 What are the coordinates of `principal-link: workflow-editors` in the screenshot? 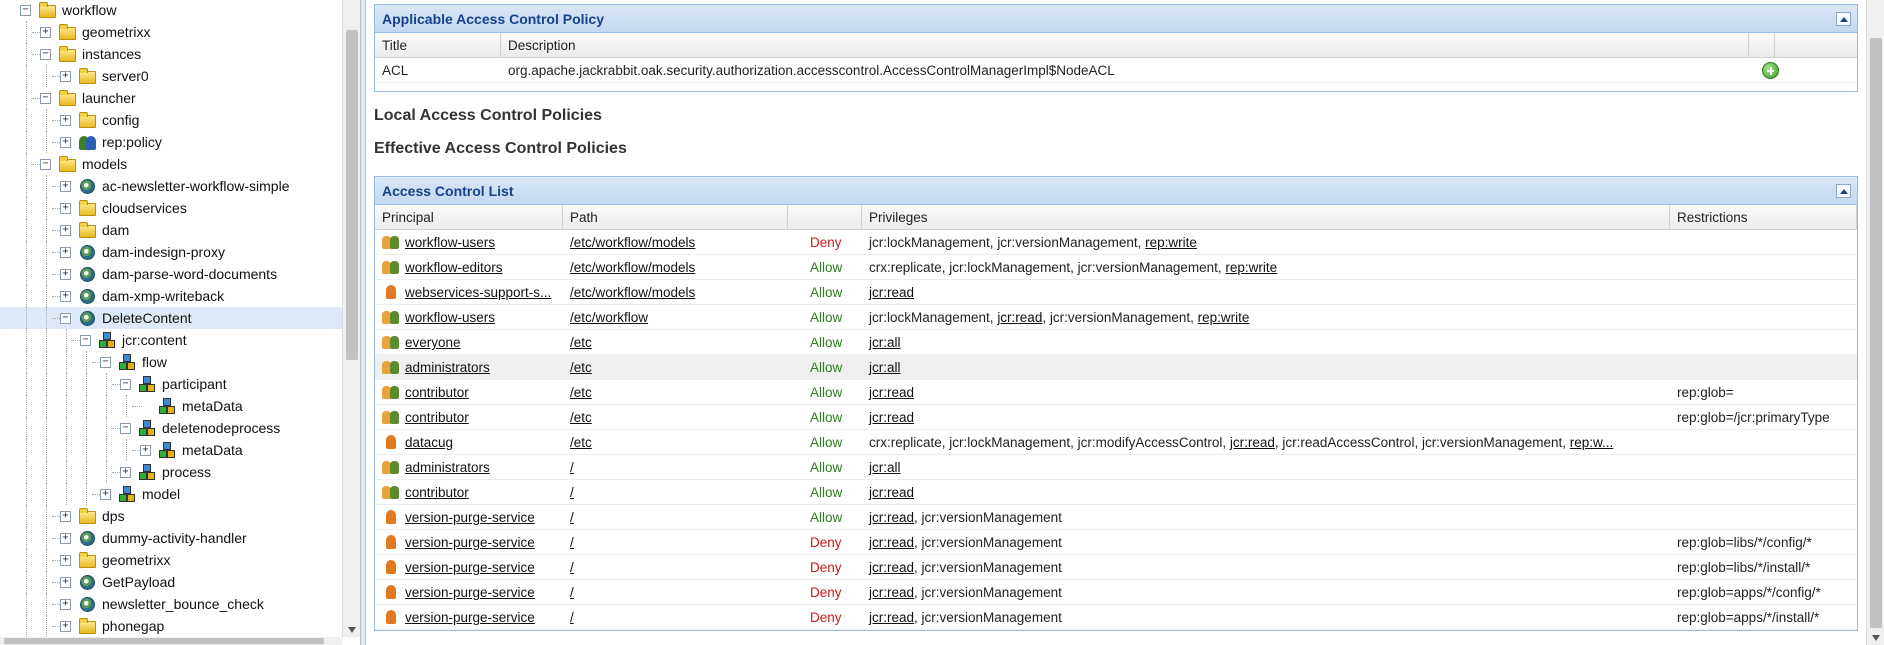 It's located at (454, 267).